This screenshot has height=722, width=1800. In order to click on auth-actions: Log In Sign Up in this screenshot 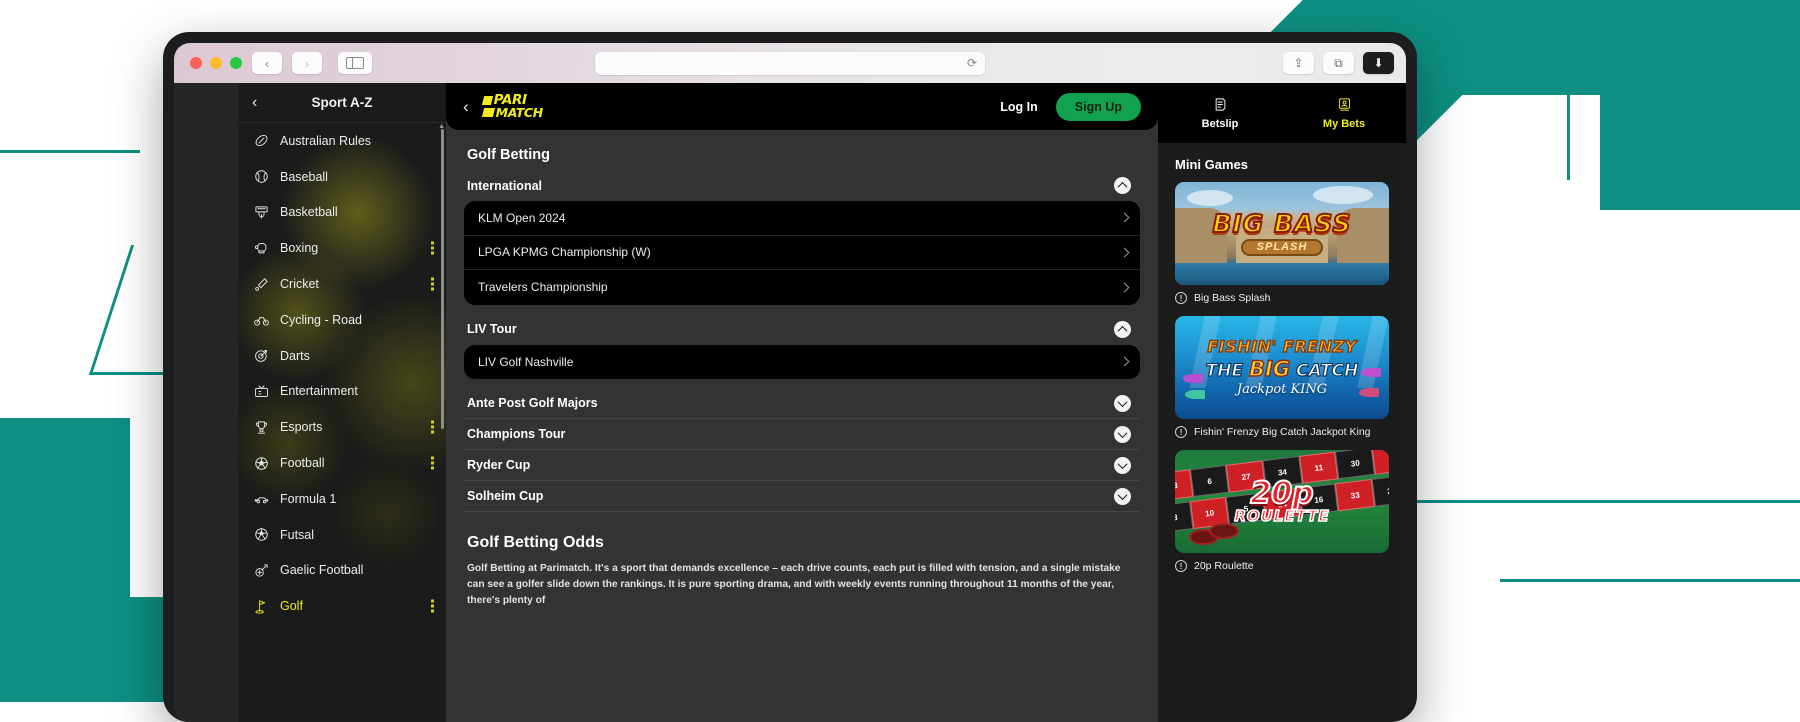, I will do `click(1070, 107)`.